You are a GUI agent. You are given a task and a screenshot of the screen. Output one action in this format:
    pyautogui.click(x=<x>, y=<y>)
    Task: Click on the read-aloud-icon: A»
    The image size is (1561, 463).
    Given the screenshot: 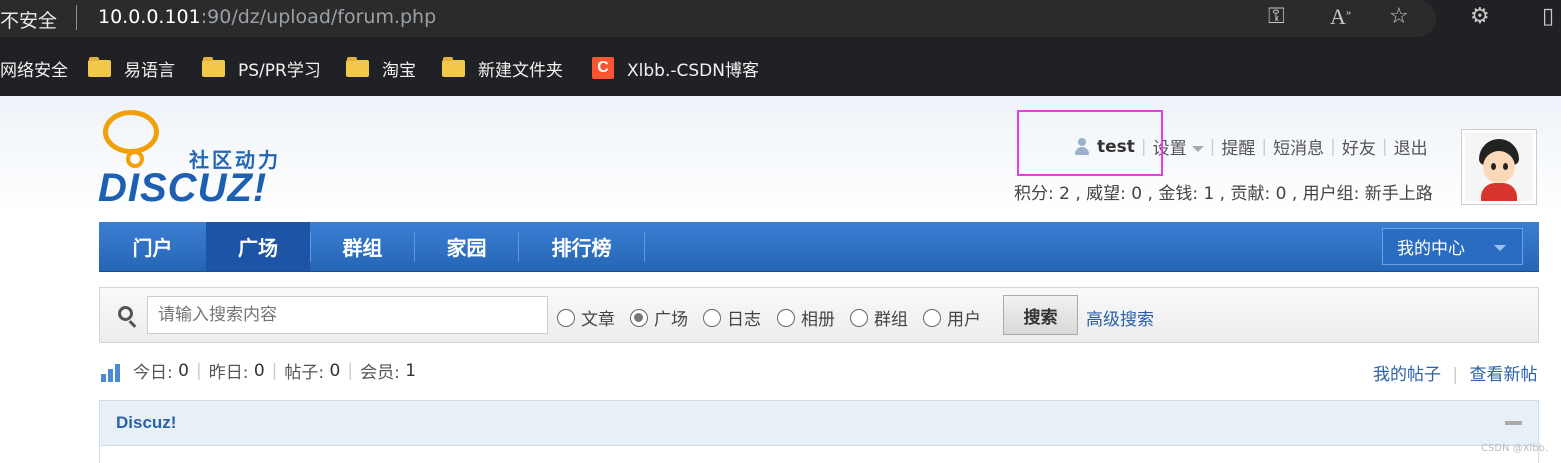 What is the action you would take?
    pyautogui.click(x=1340, y=17)
    